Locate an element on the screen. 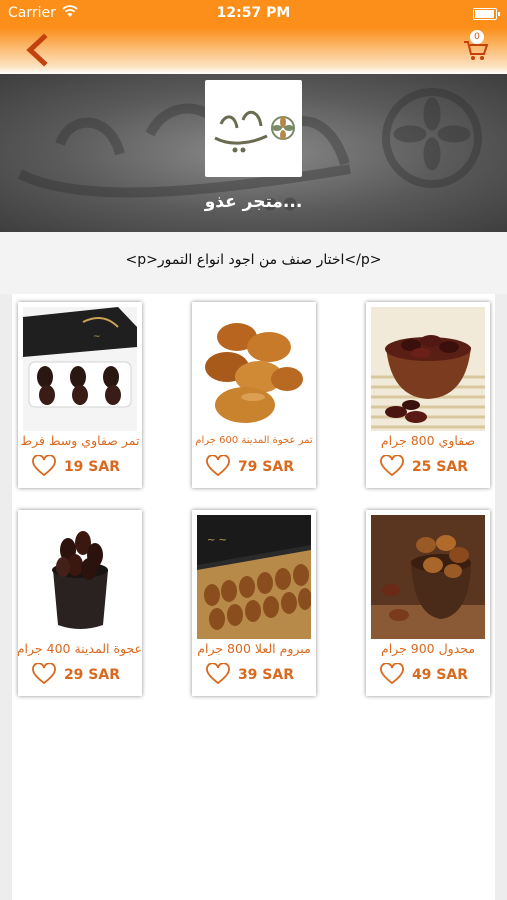  product-card: ~ ~ مبروم العلا 800 جرام 39 SAR is located at coordinates (254, 603).